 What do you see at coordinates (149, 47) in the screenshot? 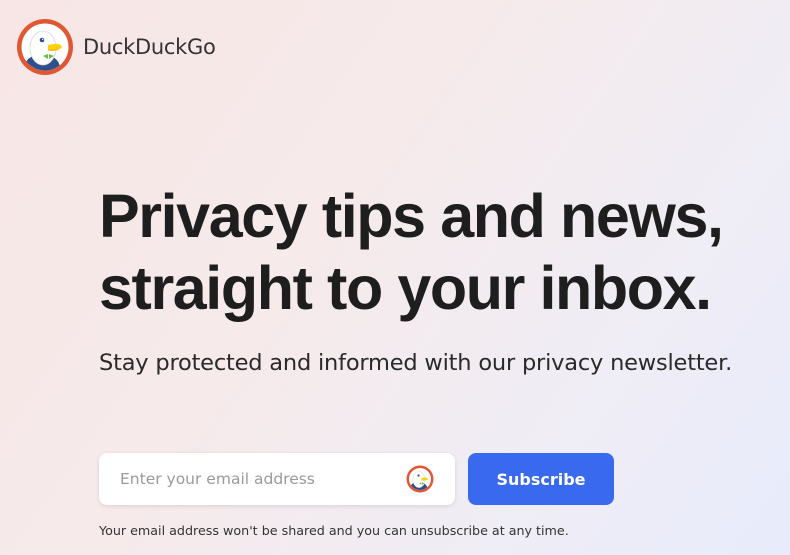
I see `brand-name: DuckDuckGo` at bounding box center [149, 47].